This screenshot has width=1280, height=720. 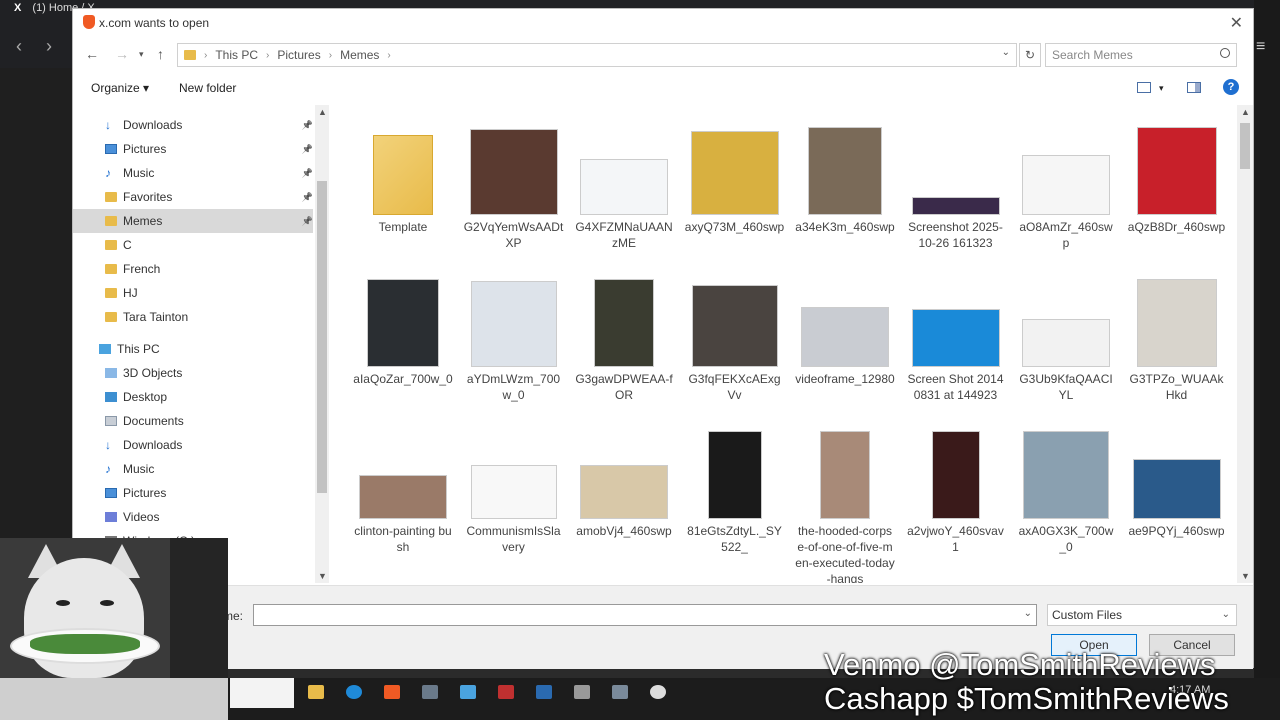 What do you see at coordinates (262, 693) in the screenshot?
I see `taskbar-search` at bounding box center [262, 693].